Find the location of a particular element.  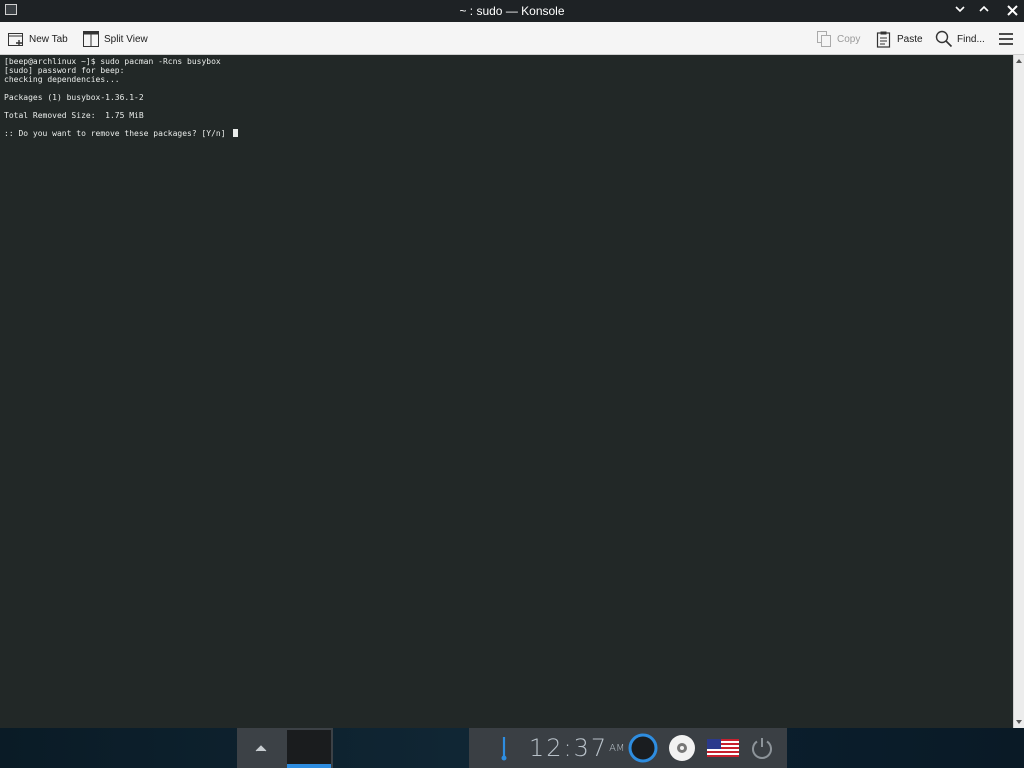

copy-label: Copy is located at coordinates (849, 39).